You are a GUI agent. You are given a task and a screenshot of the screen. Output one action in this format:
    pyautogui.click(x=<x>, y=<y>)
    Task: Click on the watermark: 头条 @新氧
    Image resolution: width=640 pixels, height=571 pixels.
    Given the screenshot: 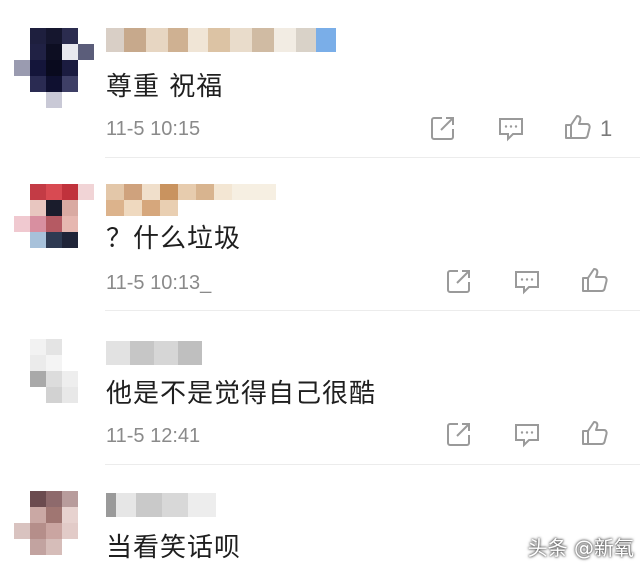 What is the action you would take?
    pyautogui.click(x=580, y=548)
    